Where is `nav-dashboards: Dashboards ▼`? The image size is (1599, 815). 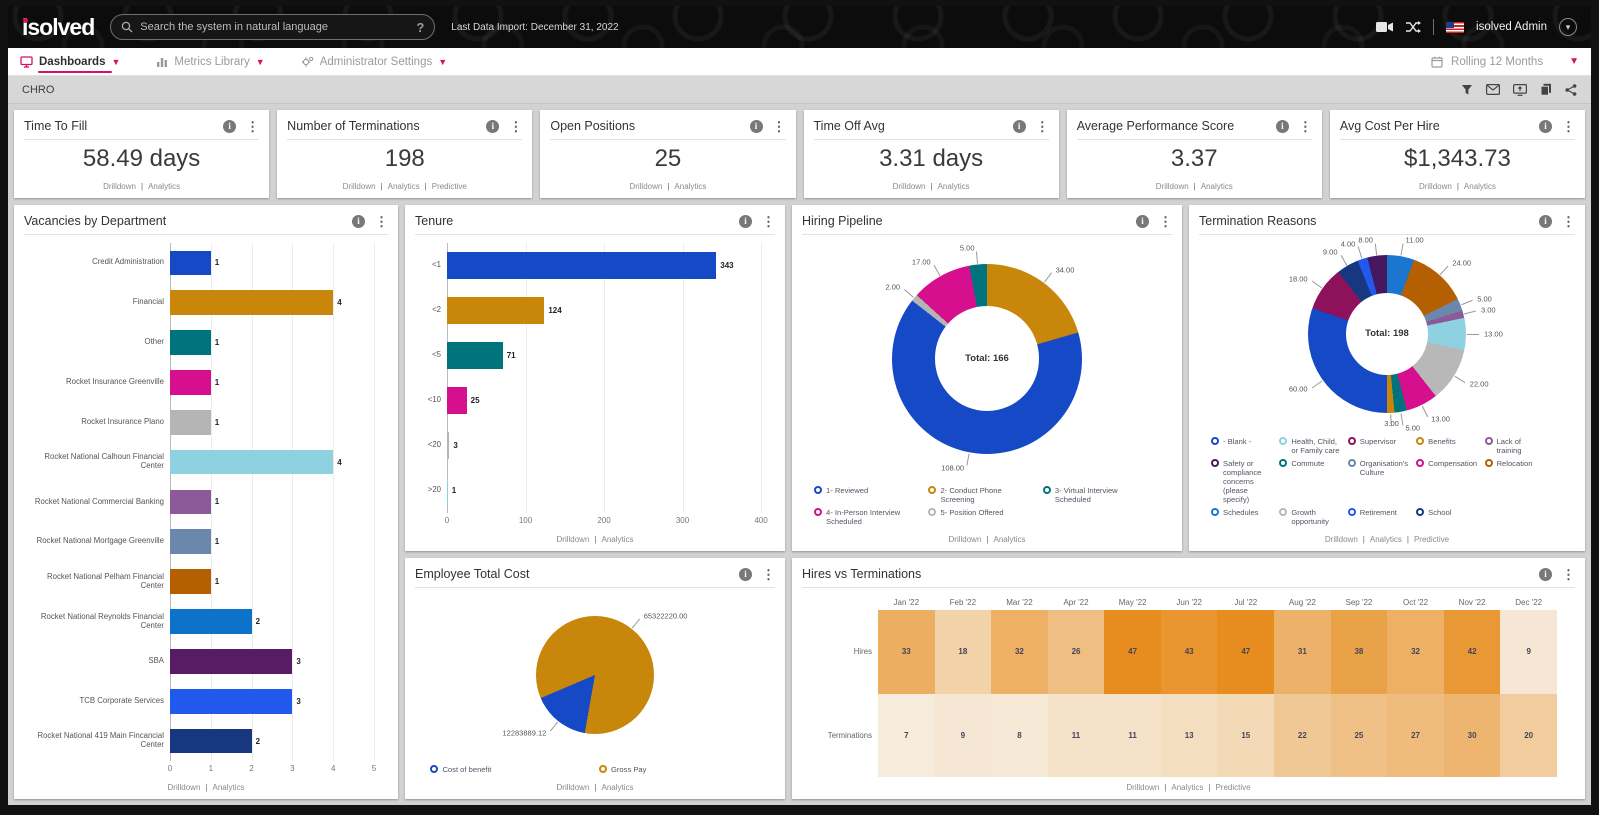
nav-dashboards: Dashboards ▼ is located at coordinates (70, 61).